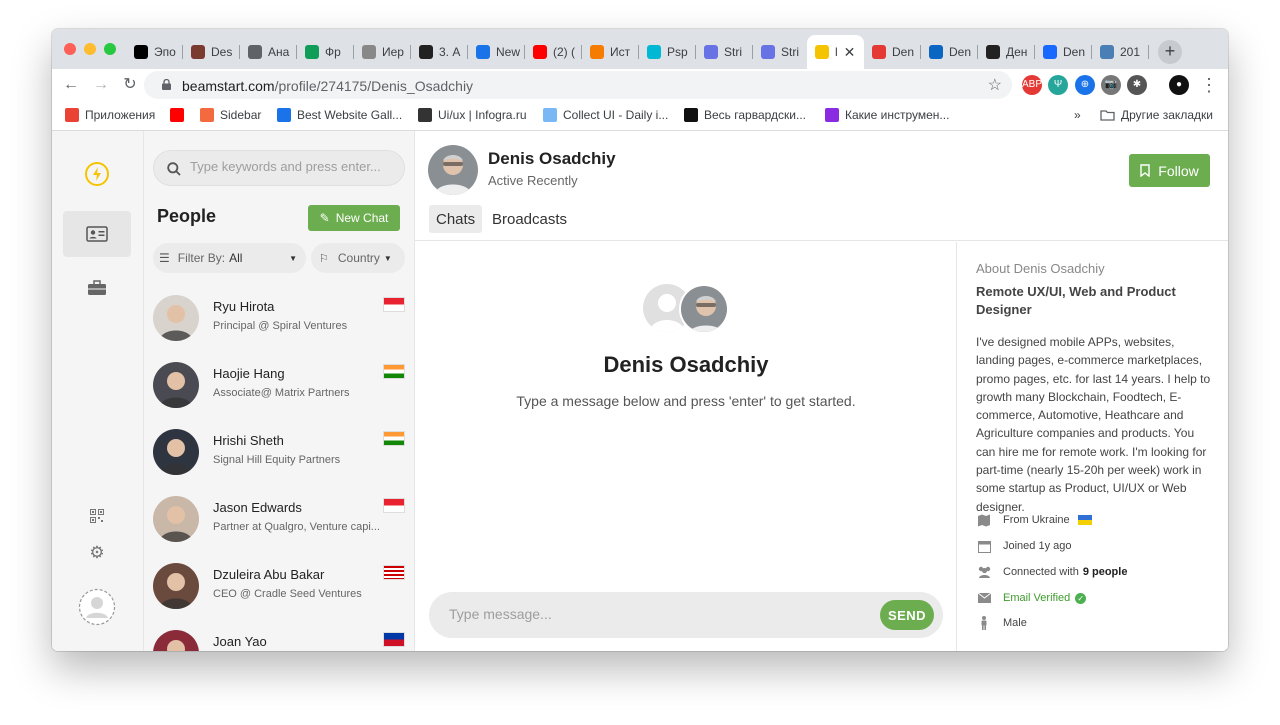 The image size is (1280, 725). Describe the element at coordinates (393, 52) in the screenshot. I see `tab-label: Иер` at that location.